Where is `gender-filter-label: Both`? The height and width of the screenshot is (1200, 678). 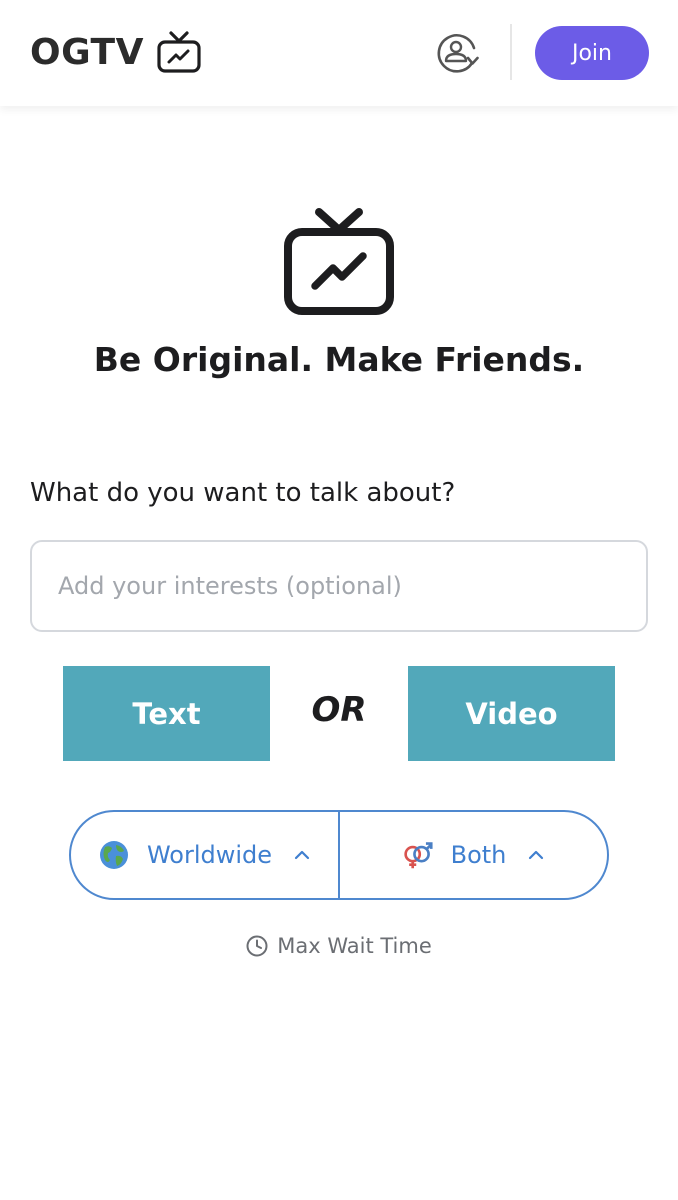
gender-filter-label: Both is located at coordinates (478, 855).